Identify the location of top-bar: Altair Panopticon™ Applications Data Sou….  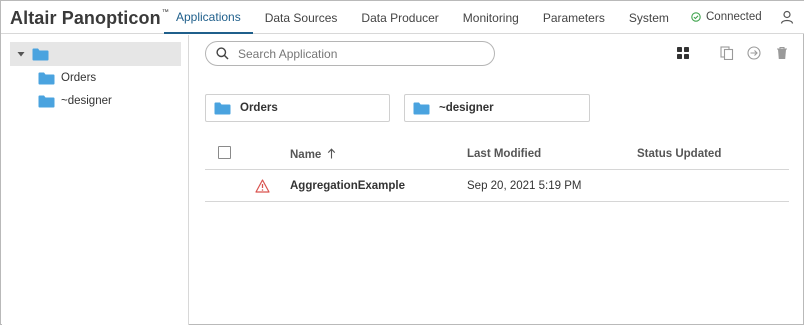
(402, 17).